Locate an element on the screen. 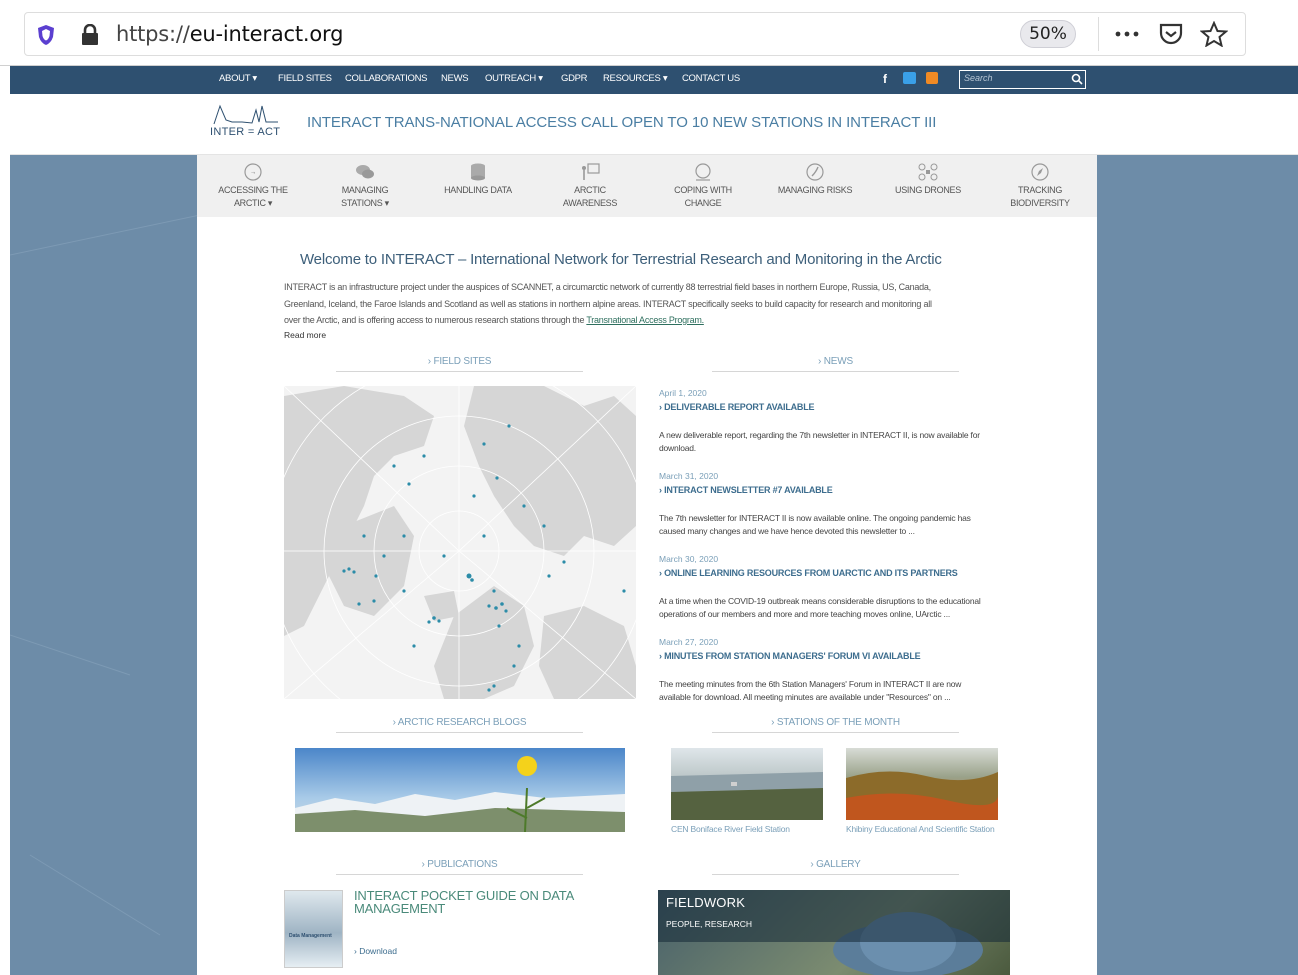  transnational-access-link: Transnational Access Program. is located at coordinates (645, 320).